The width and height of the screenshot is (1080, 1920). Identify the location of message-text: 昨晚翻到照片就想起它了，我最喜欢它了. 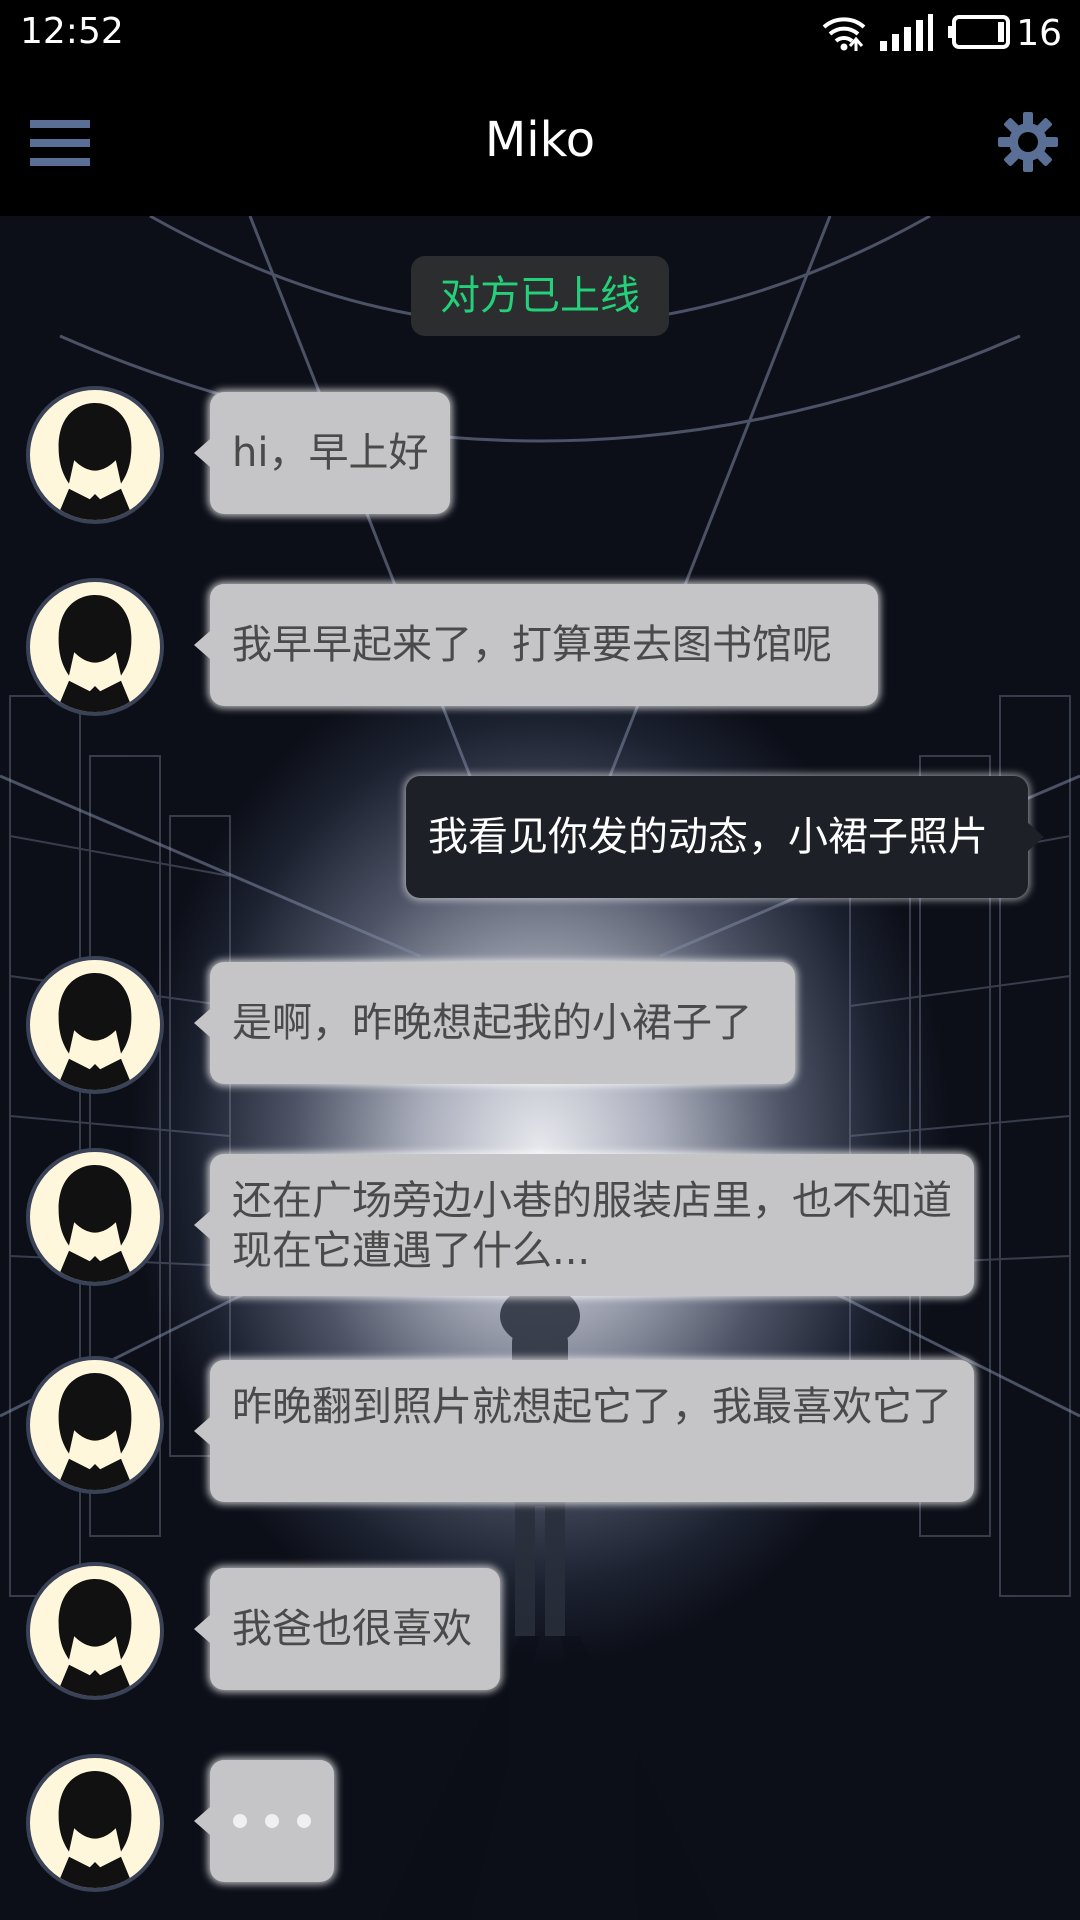
(592, 1407).